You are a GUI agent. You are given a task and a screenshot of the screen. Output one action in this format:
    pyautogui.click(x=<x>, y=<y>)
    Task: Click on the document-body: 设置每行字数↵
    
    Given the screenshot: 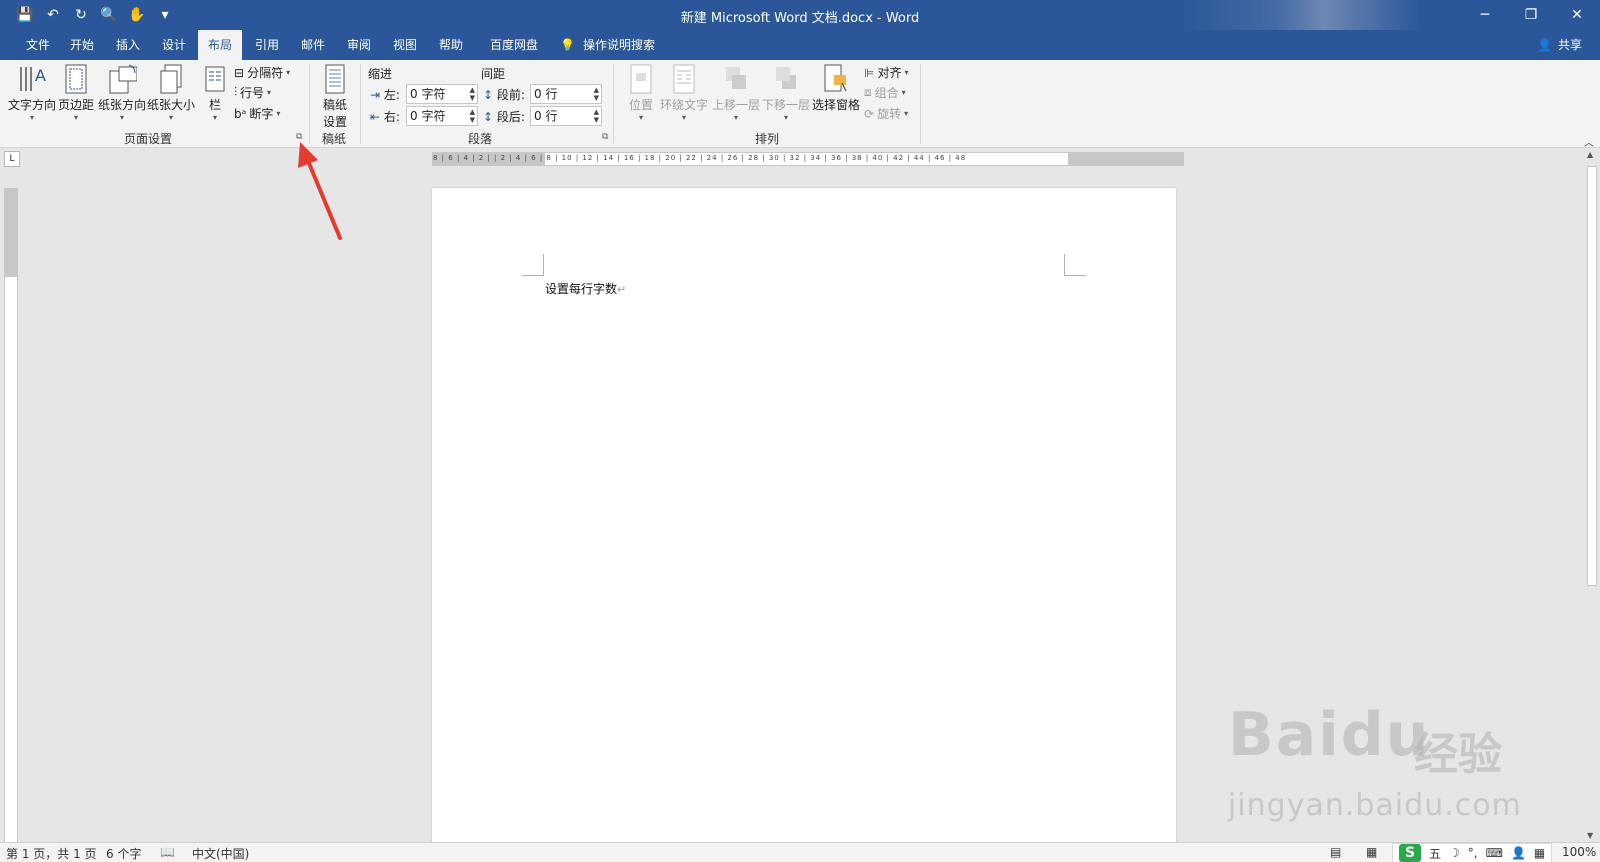 What is the action you would take?
    pyautogui.click(x=585, y=288)
    